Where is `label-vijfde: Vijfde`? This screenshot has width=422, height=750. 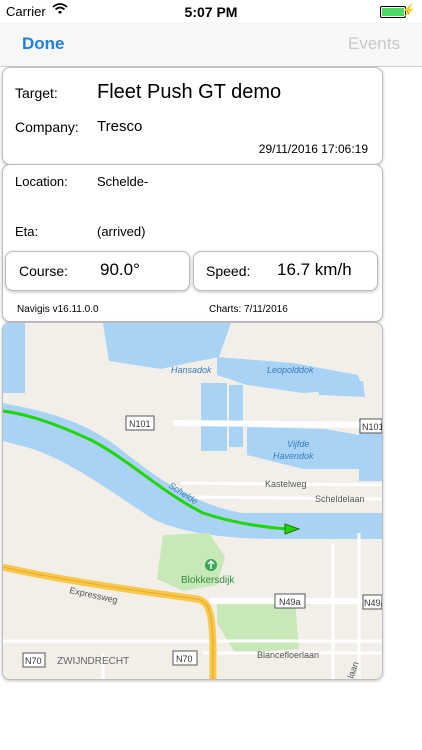
label-vijfde: Vijfde is located at coordinates (298, 444).